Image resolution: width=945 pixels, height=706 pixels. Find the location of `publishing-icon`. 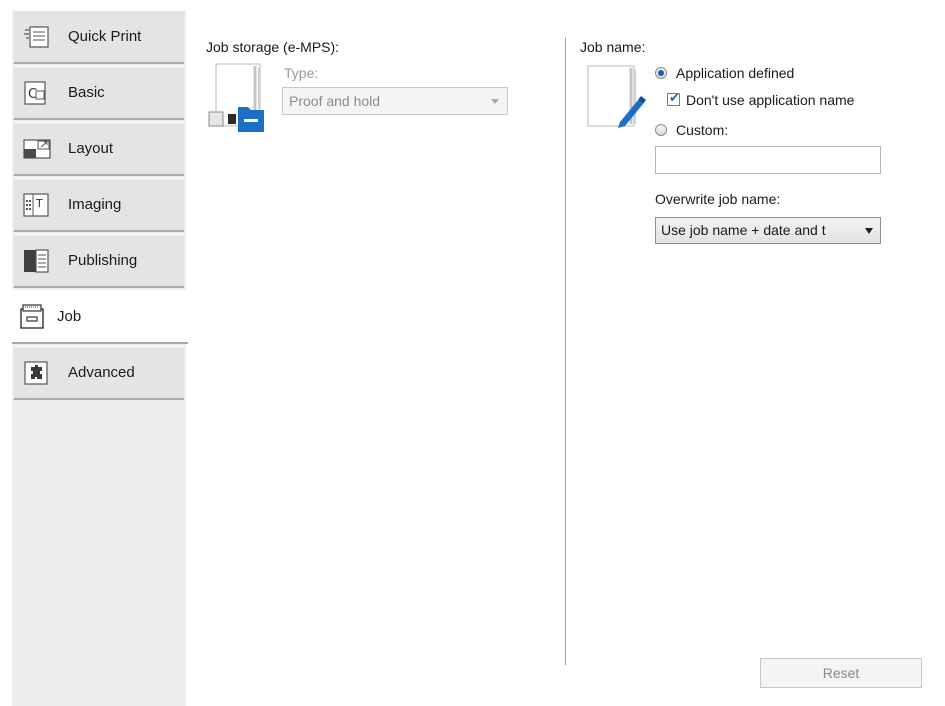

publishing-icon is located at coordinates (37, 261).